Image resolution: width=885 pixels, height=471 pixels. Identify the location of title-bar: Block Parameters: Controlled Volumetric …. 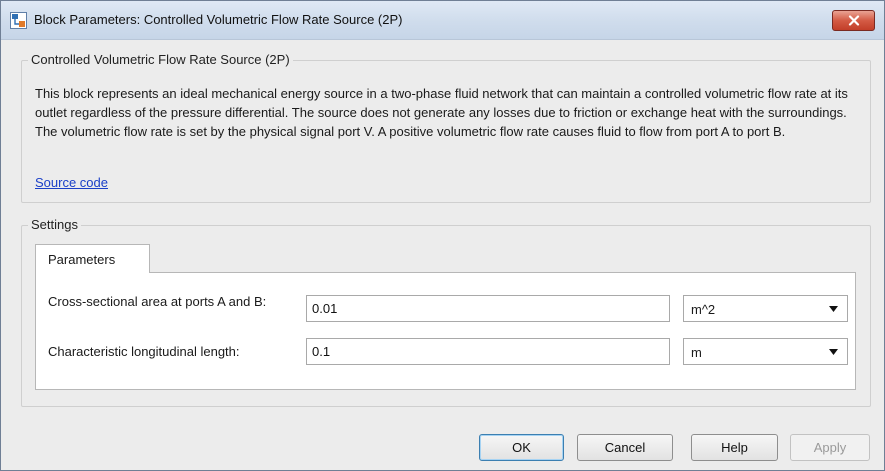
(442, 20).